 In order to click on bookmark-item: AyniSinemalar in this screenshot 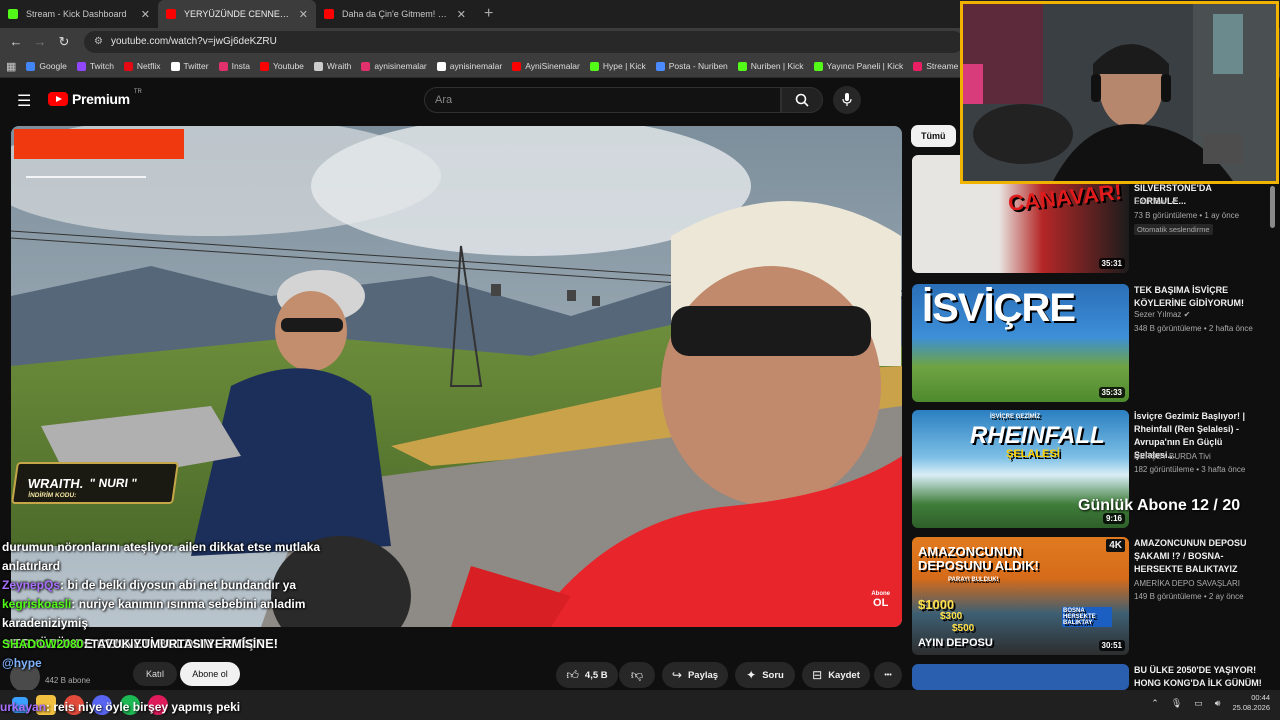, I will do `click(546, 66)`.